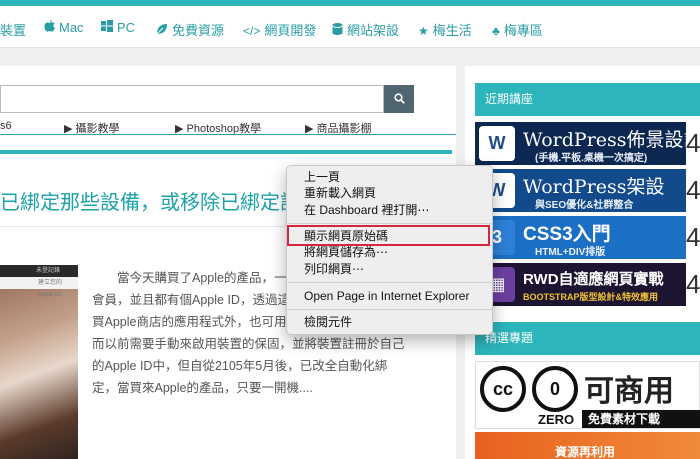 The image size is (700, 459). What do you see at coordinates (611, 140) in the screenshot?
I see `banner-title: WordPress佈景設計` at bounding box center [611, 140].